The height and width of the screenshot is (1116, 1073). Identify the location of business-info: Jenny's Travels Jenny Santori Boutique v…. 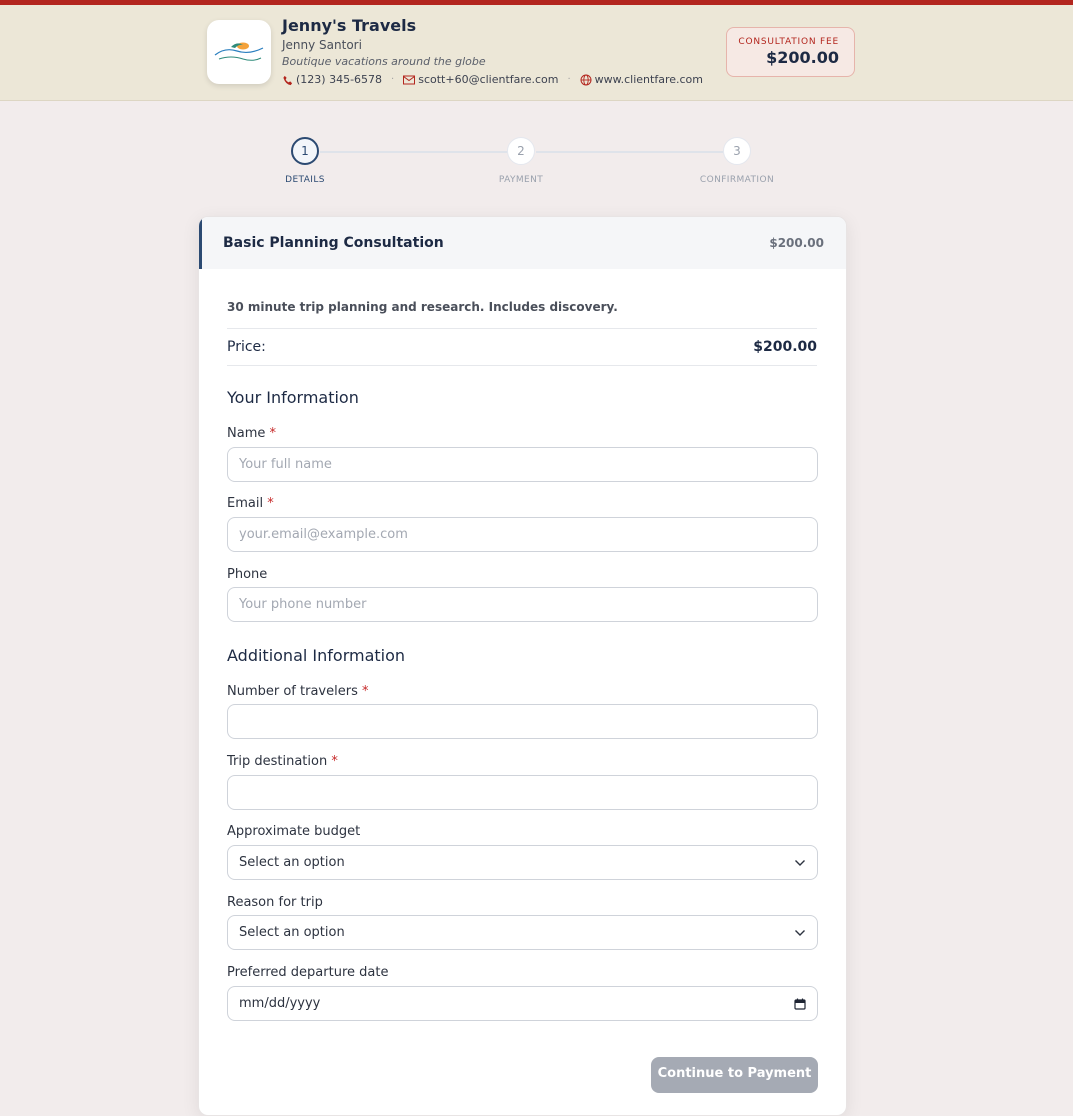
(492, 51).